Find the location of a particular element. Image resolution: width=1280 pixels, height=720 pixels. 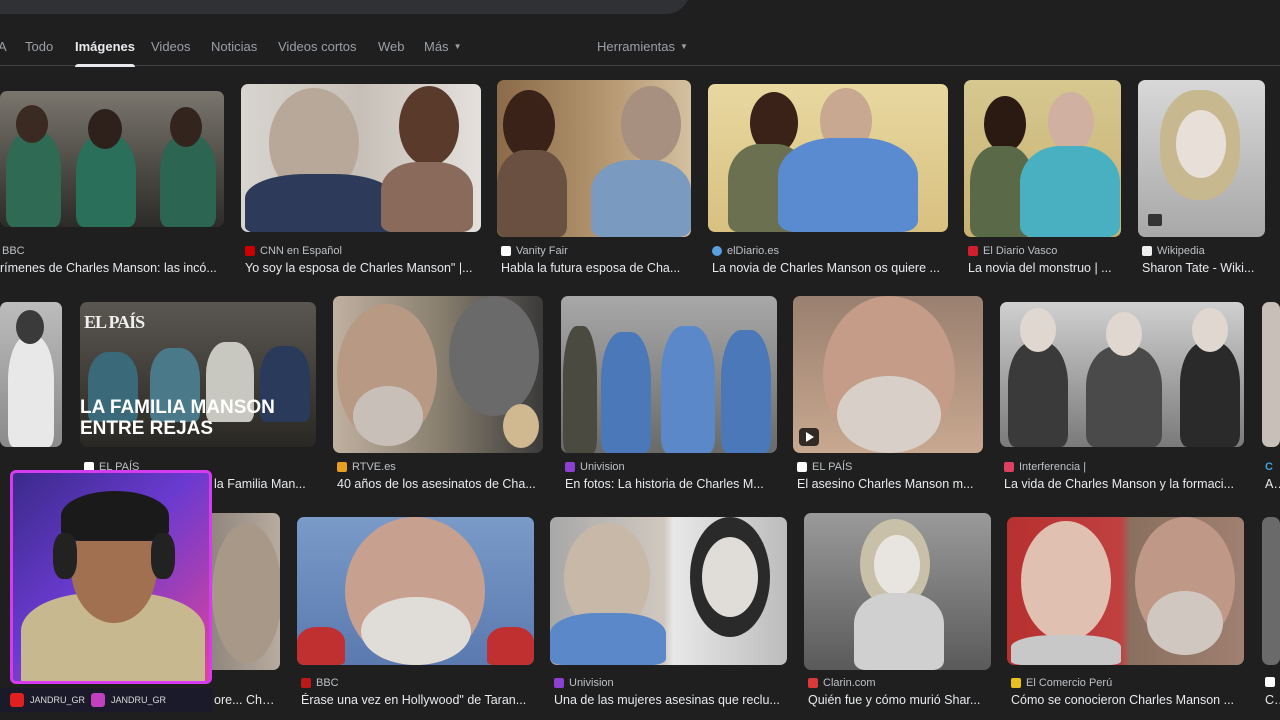

result-source-label: BBC is located at coordinates (327, 683).